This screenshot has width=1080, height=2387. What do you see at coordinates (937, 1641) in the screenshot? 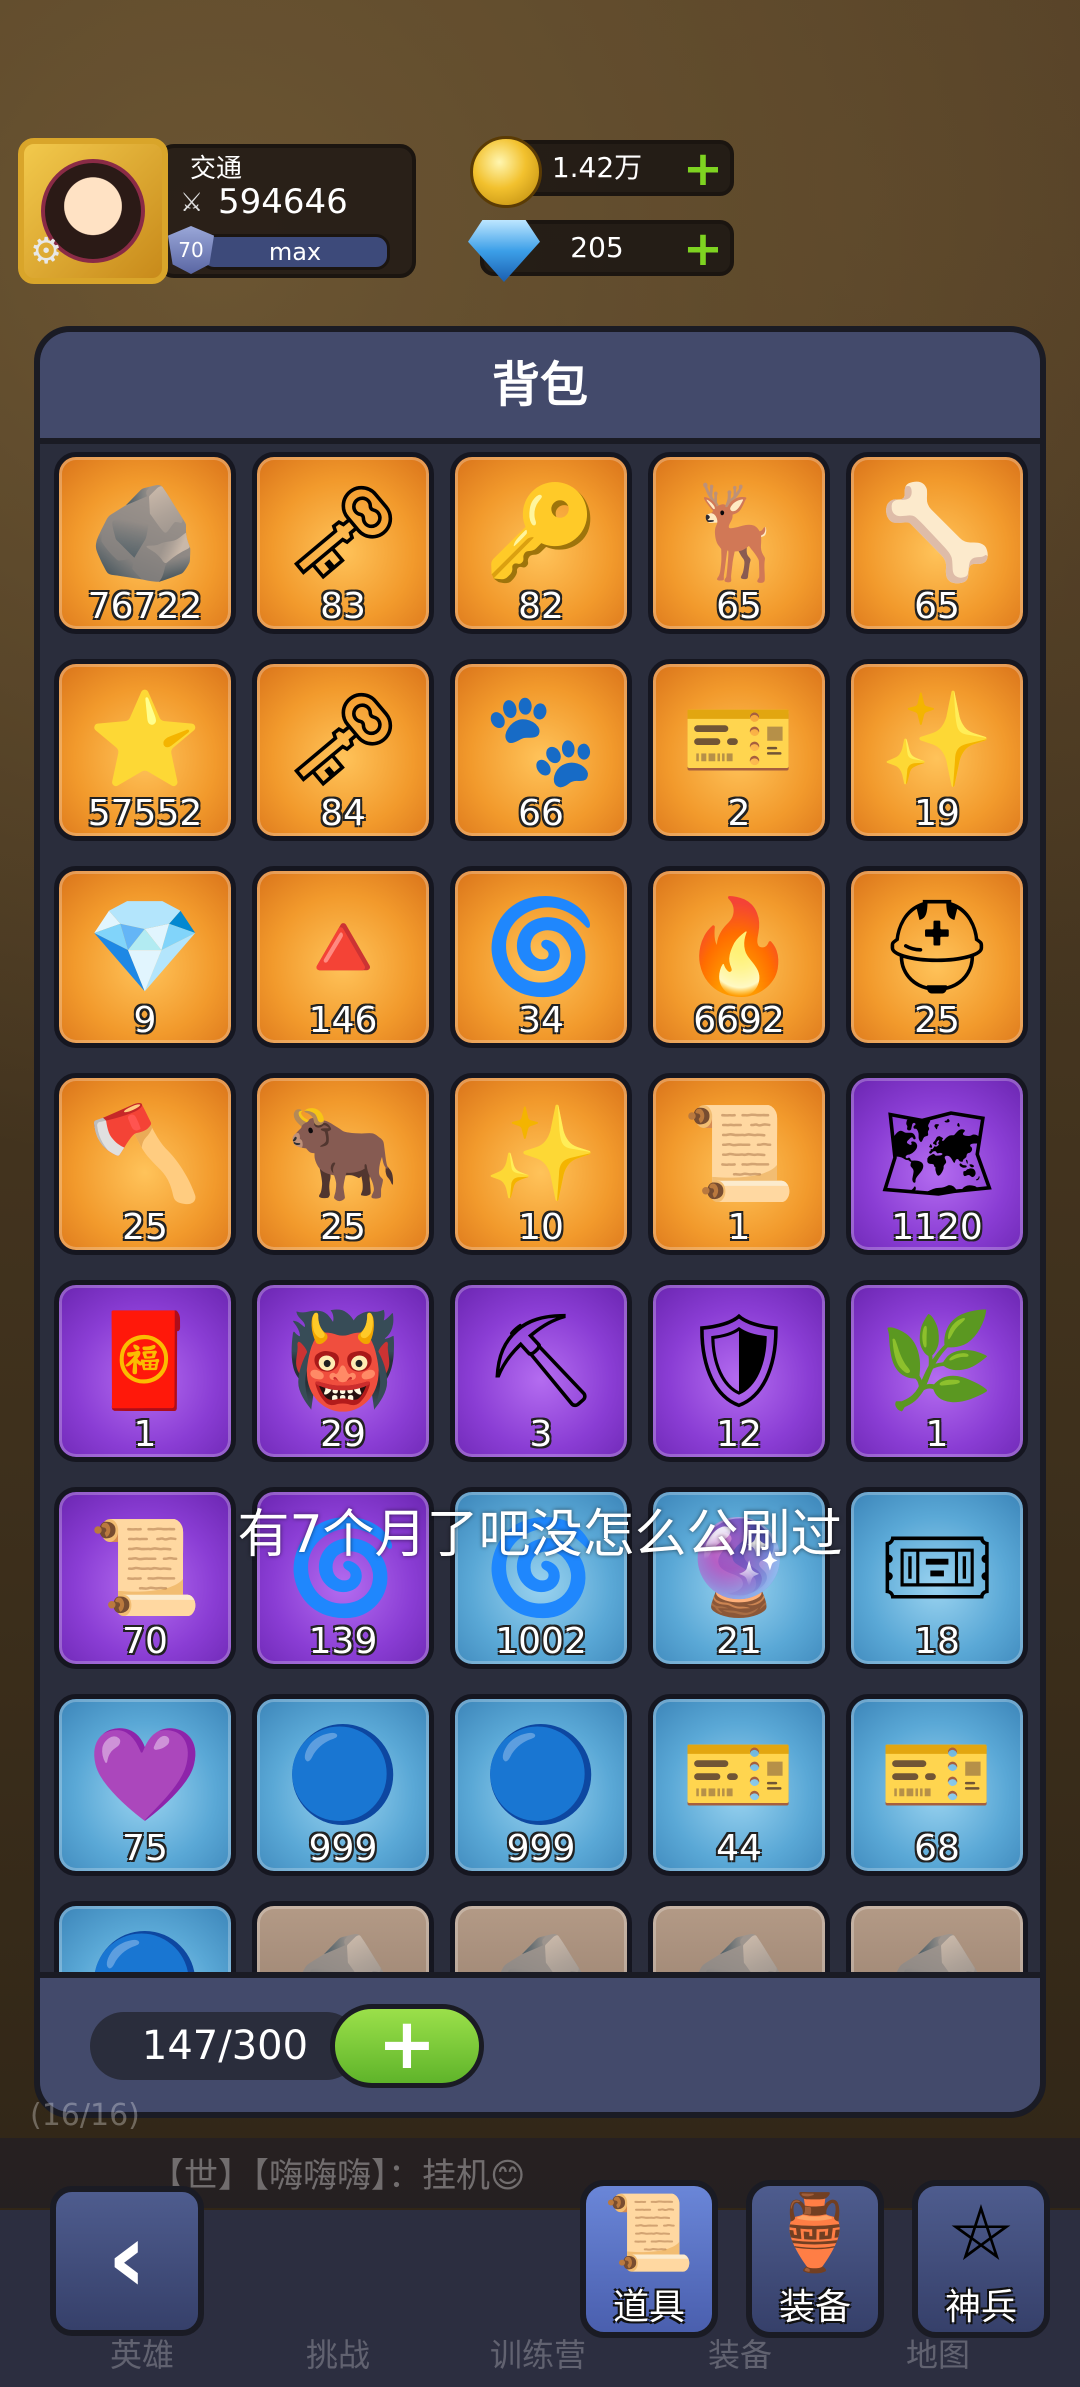
I see `item-count: 18` at bounding box center [937, 1641].